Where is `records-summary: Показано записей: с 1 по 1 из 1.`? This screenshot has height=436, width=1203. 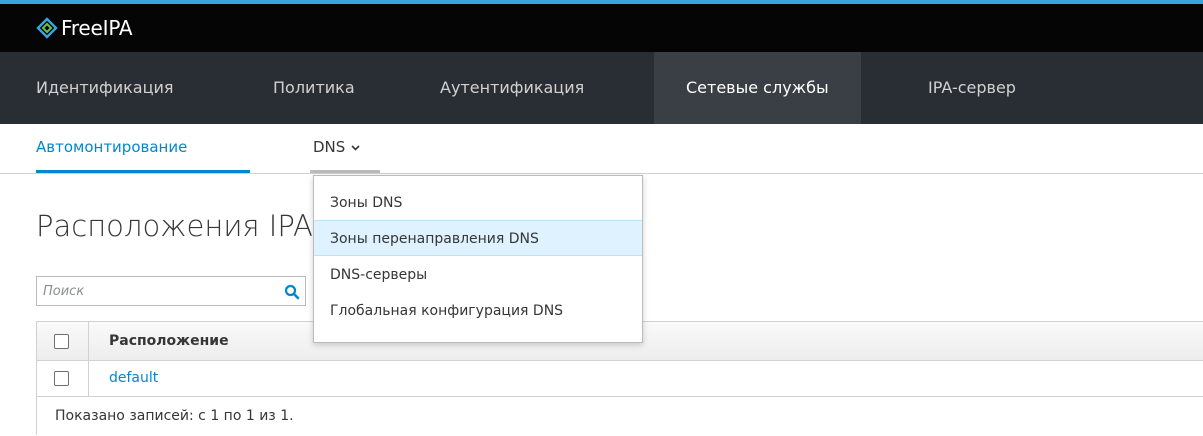 records-summary: Показано записей: с 1 по 1 из 1. is located at coordinates (174, 416).